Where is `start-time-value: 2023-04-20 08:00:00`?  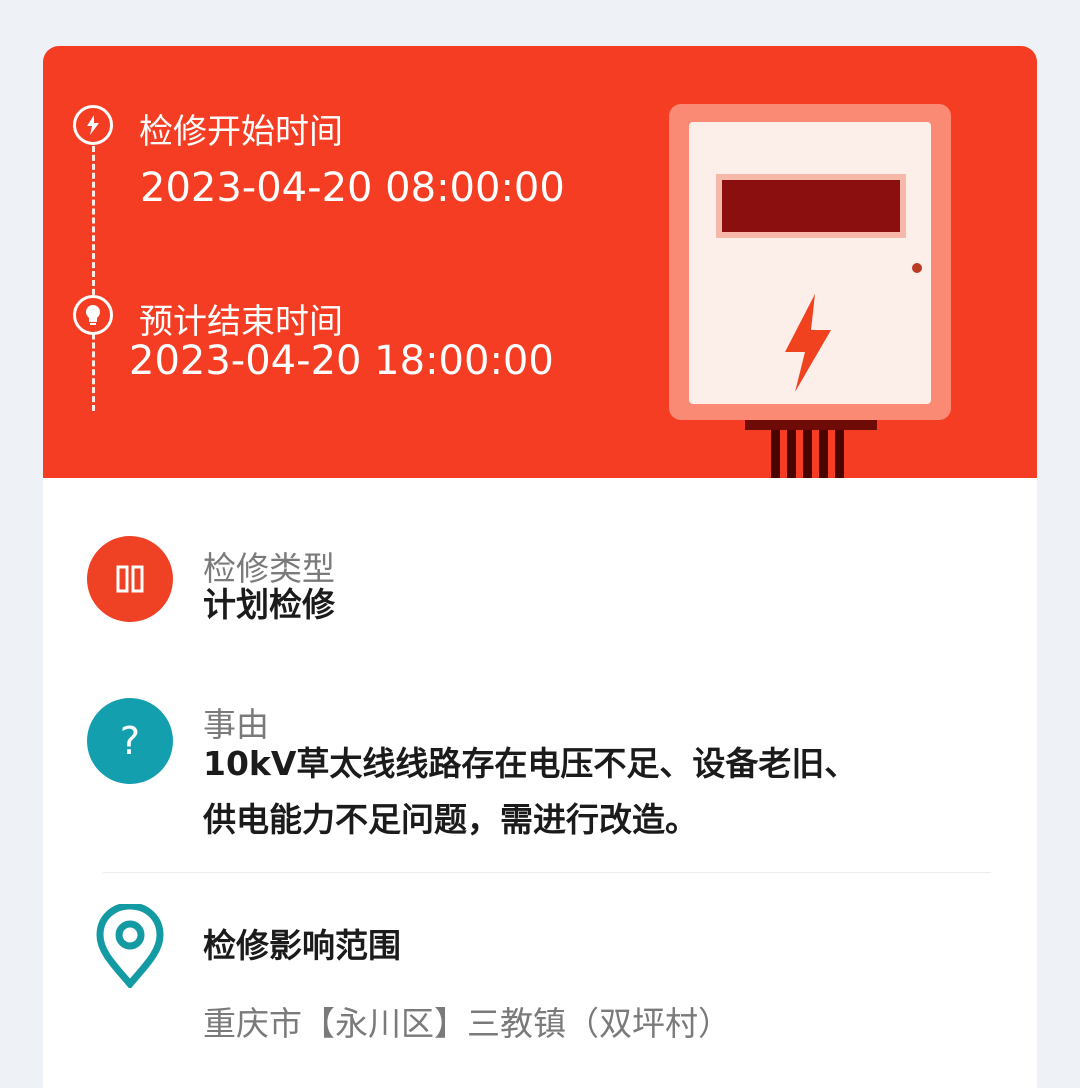 start-time-value: 2023-04-20 08:00:00 is located at coordinates (352, 188).